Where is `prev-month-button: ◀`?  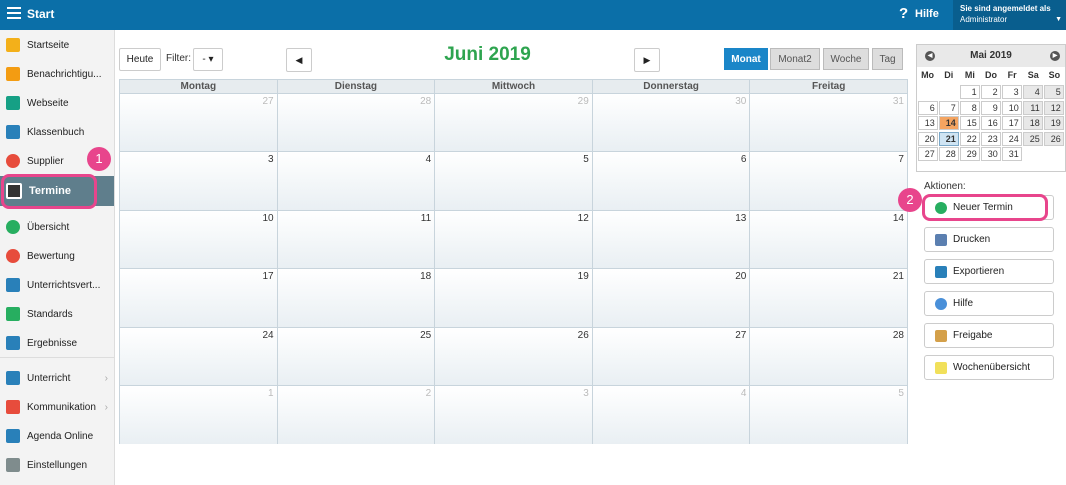 prev-month-button: ◀ is located at coordinates (299, 60).